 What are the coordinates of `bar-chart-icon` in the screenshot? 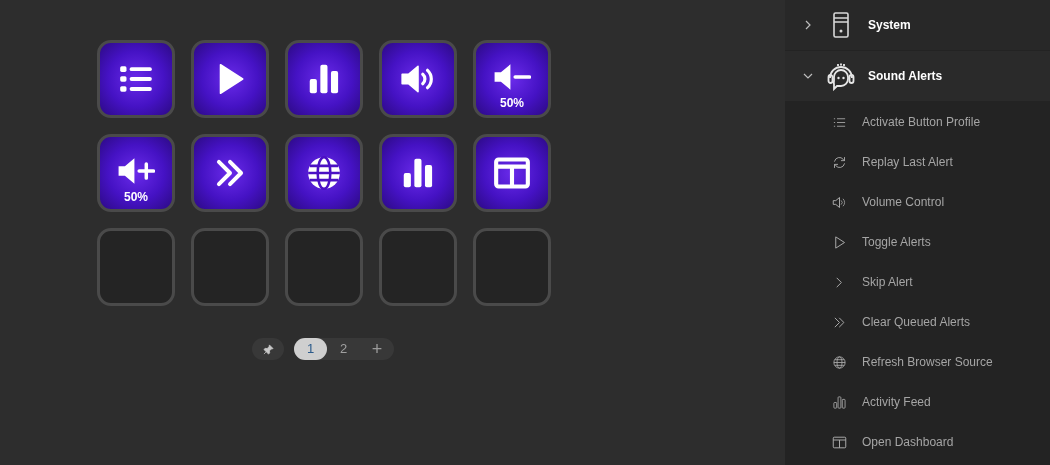 It's located at (839, 402).